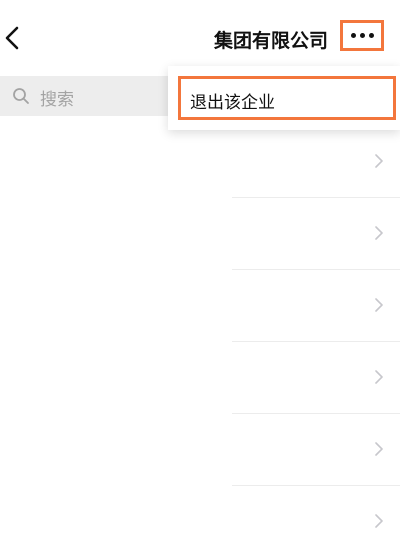 This screenshot has height=558, width=400. I want to click on search-placeholder: 搜索, so click(57, 100).